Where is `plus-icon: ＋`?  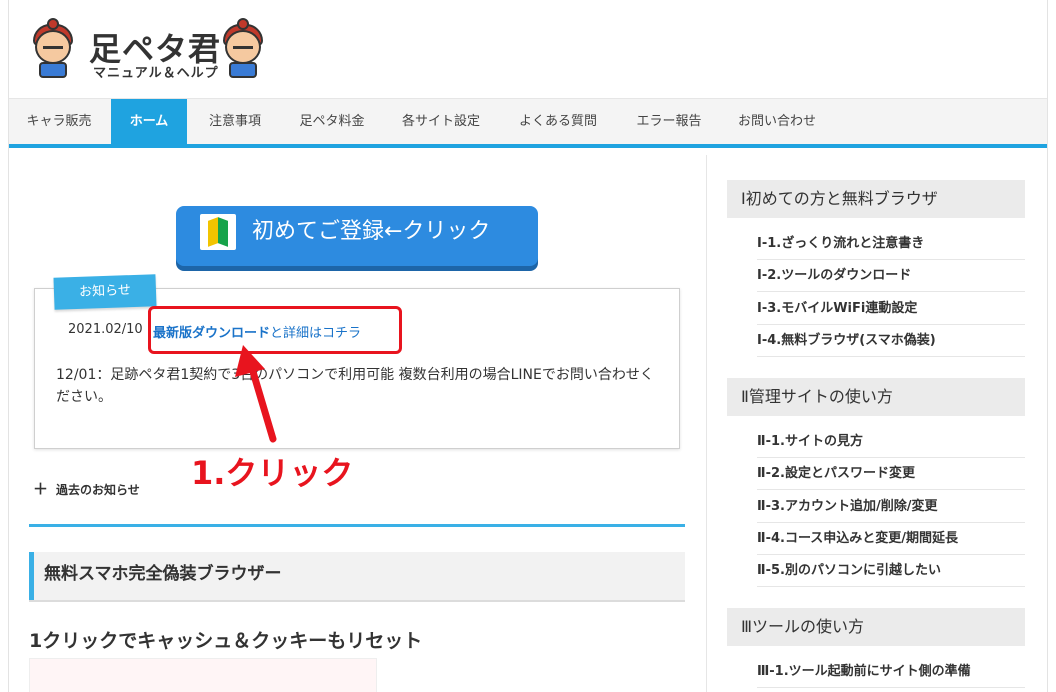
plus-icon: ＋ is located at coordinates (41, 489).